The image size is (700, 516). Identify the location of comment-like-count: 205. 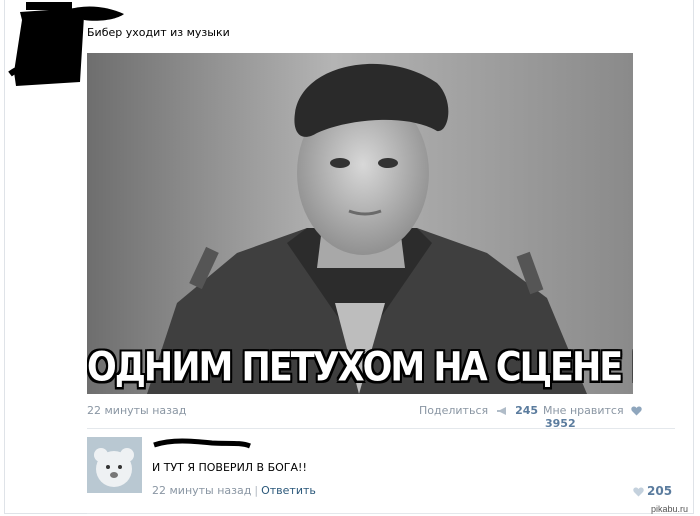
(660, 491).